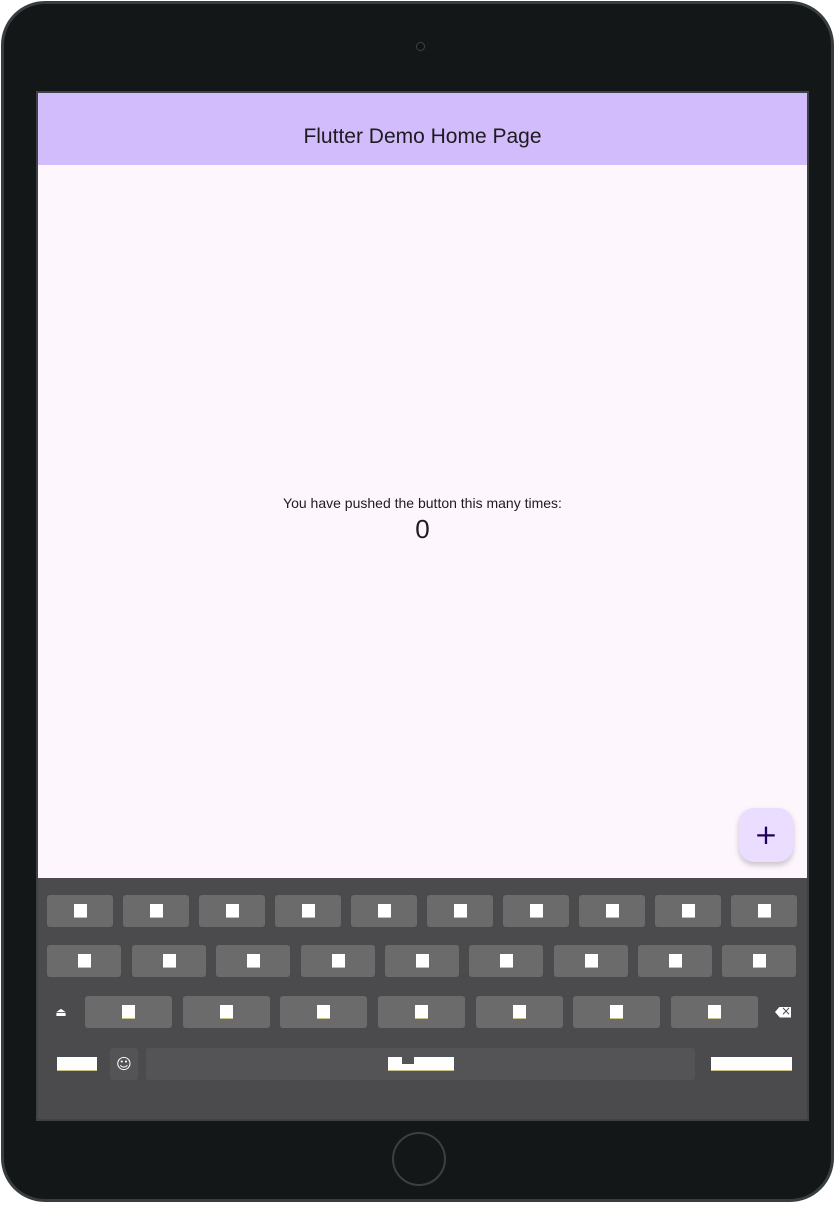  What do you see at coordinates (420, 1064) in the screenshot?
I see `space-key` at bounding box center [420, 1064].